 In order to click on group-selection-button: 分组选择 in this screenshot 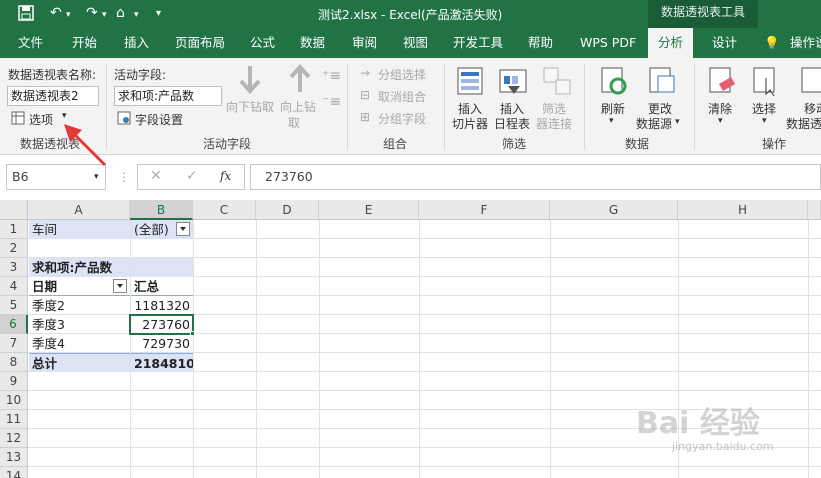, I will do `click(402, 74)`.